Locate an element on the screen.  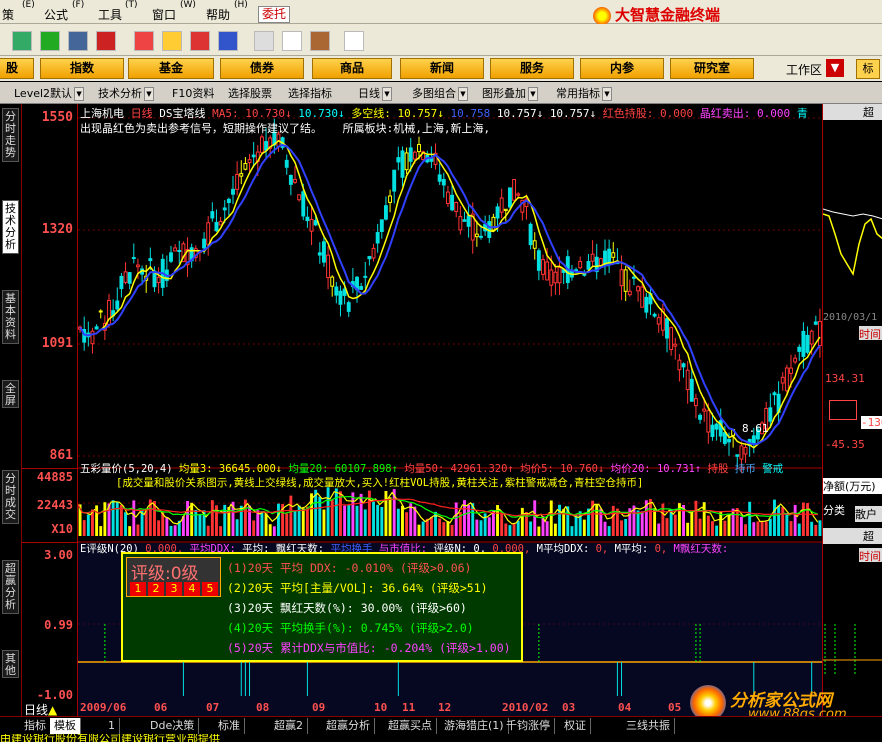
menu-window: 窗口 is located at coordinates (164, 14).